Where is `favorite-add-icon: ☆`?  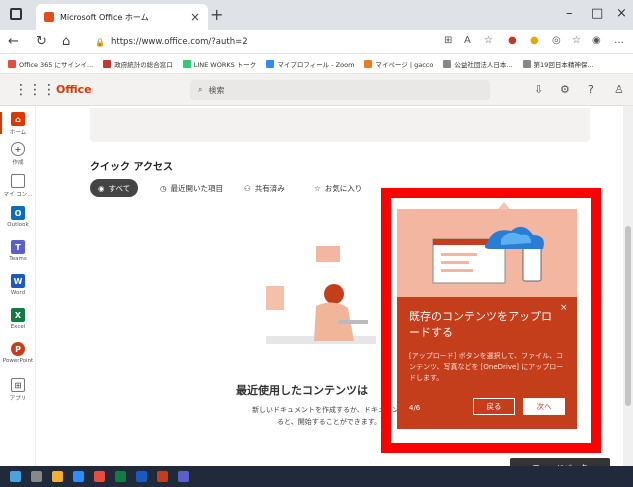
favorite-add-icon: ☆ is located at coordinates (488, 40).